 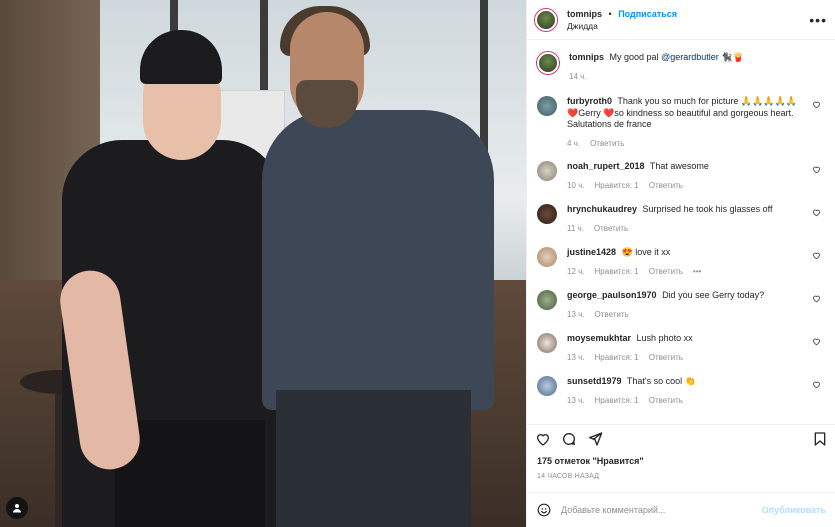 I want to click on share-icon, so click(x=595, y=439).